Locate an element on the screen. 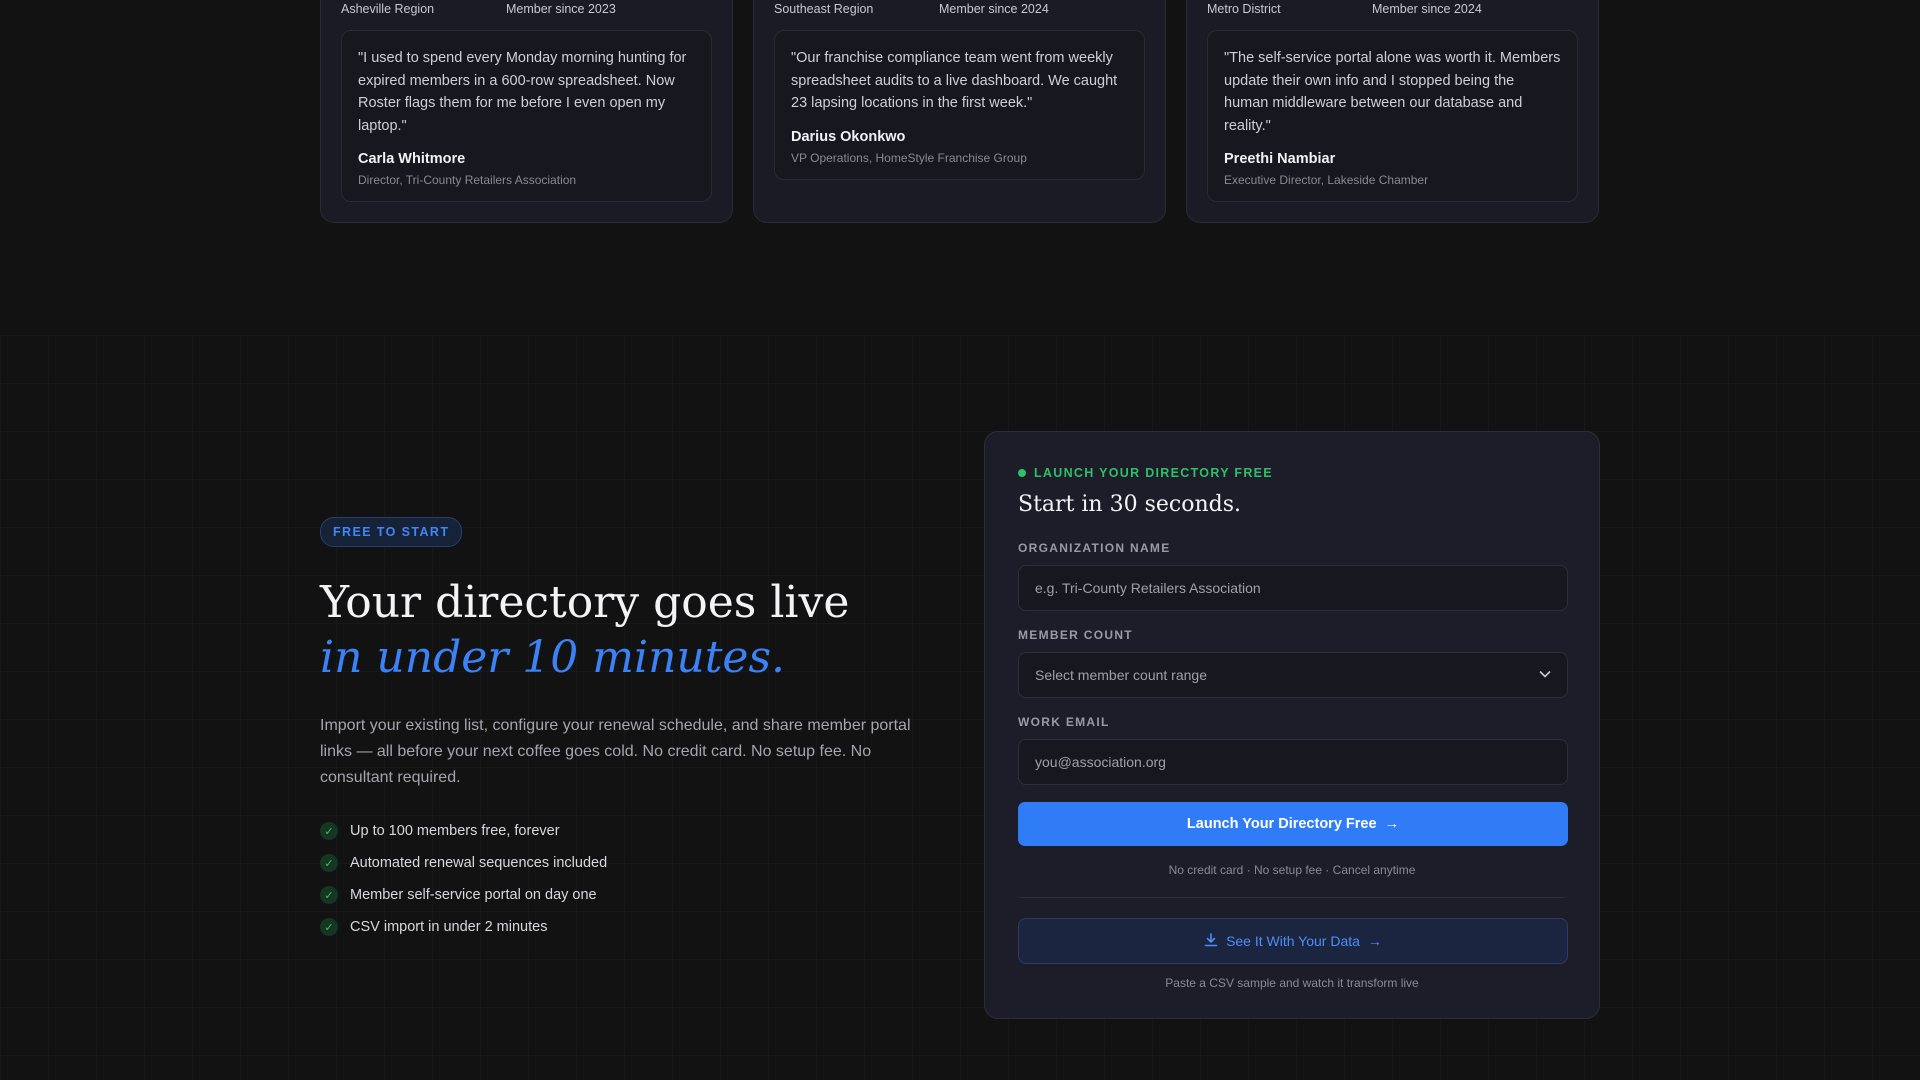 The height and width of the screenshot is (1080, 1920). testimonial-meta: Metro District Member since 2024 is located at coordinates (1372, 15).